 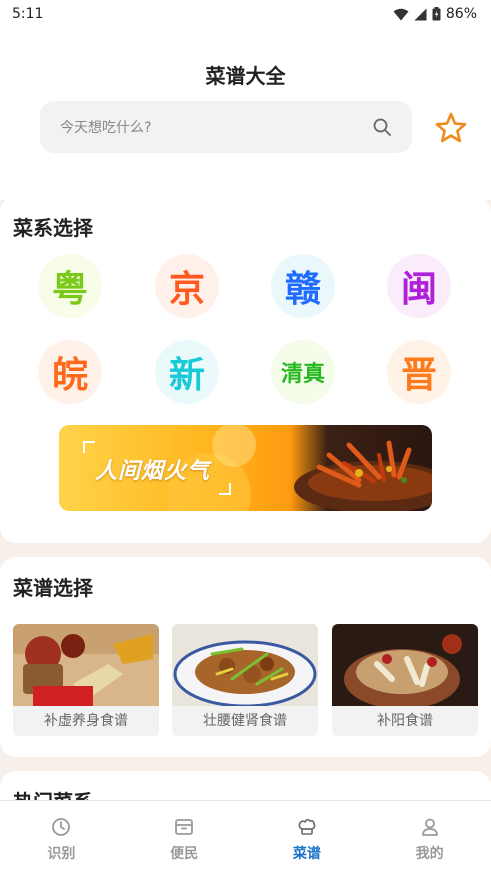 I want to click on cuisine-yue: 粤, so click(x=70, y=286).